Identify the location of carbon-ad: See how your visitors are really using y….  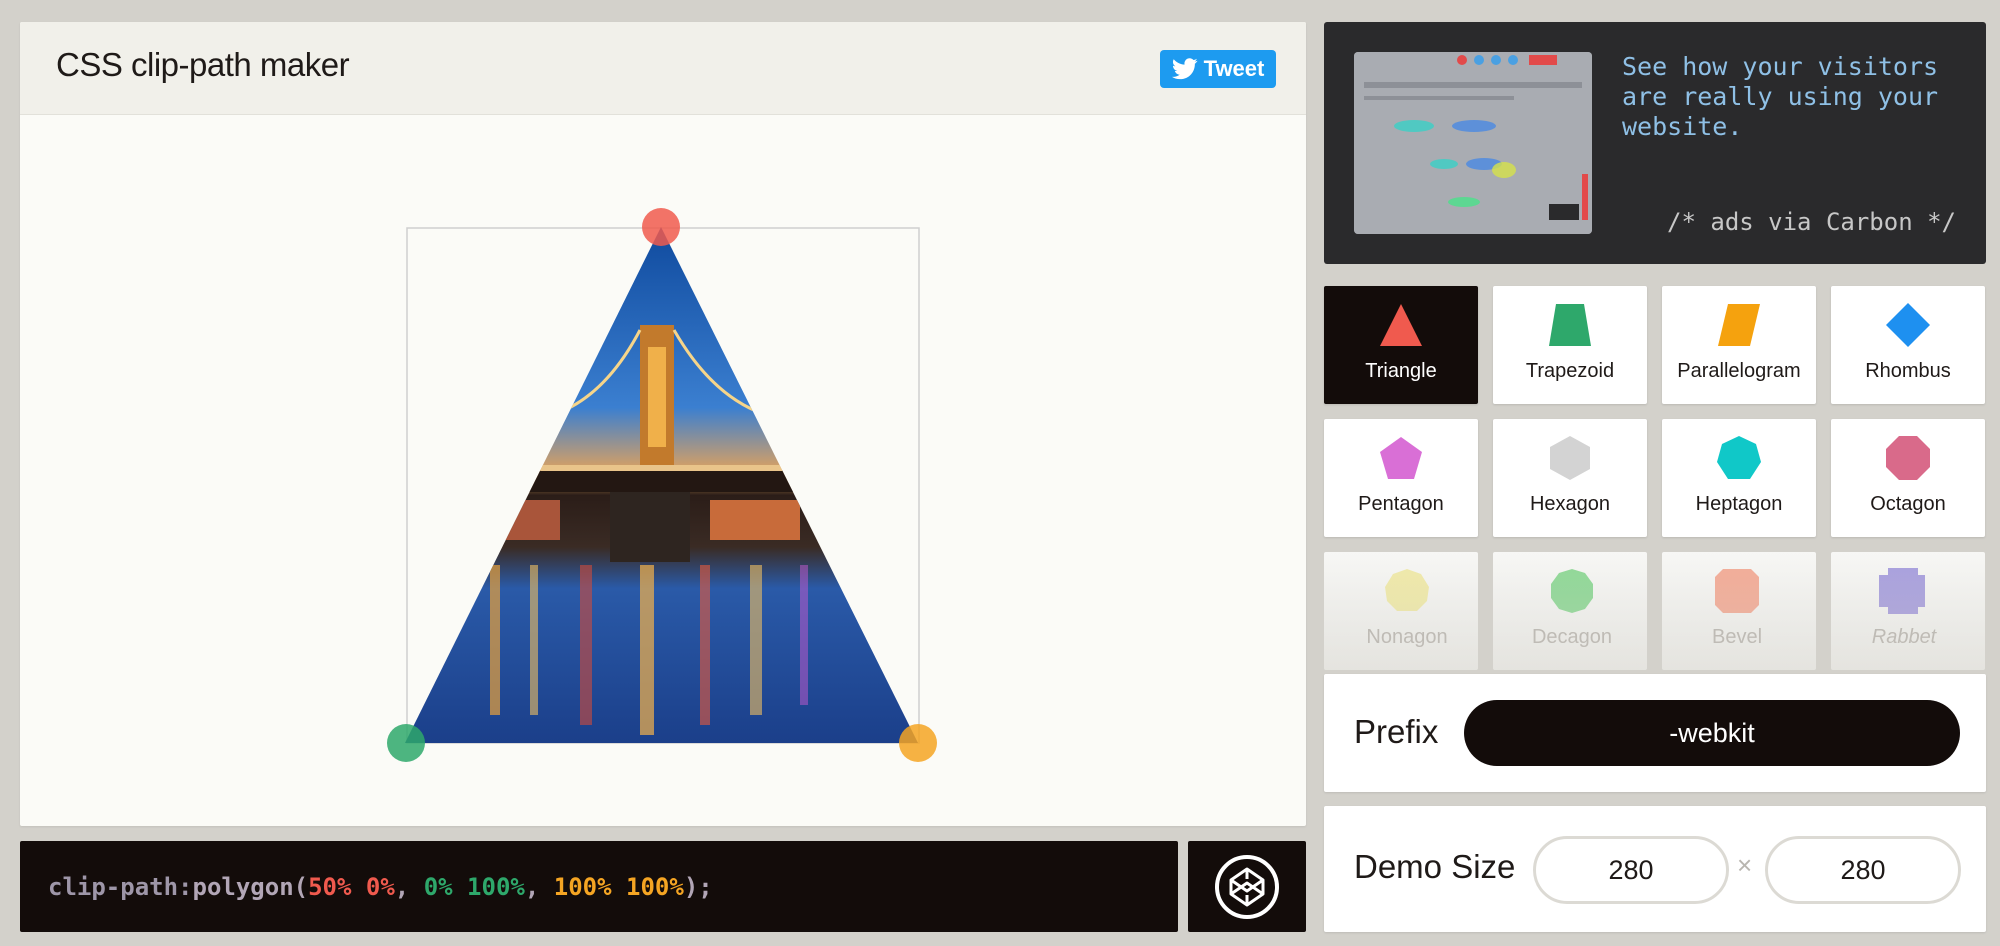
(1655, 143).